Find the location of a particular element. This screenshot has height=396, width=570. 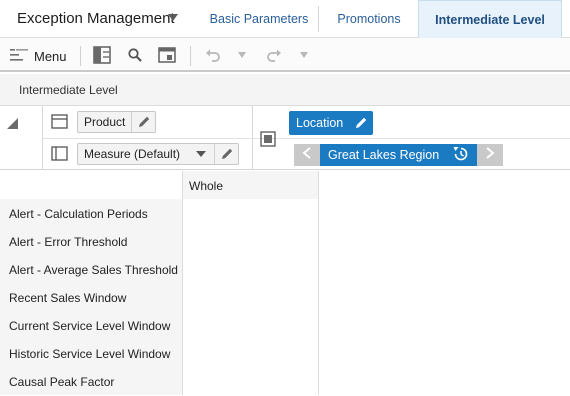

tab-promotions: Promotions is located at coordinates (369, 19).